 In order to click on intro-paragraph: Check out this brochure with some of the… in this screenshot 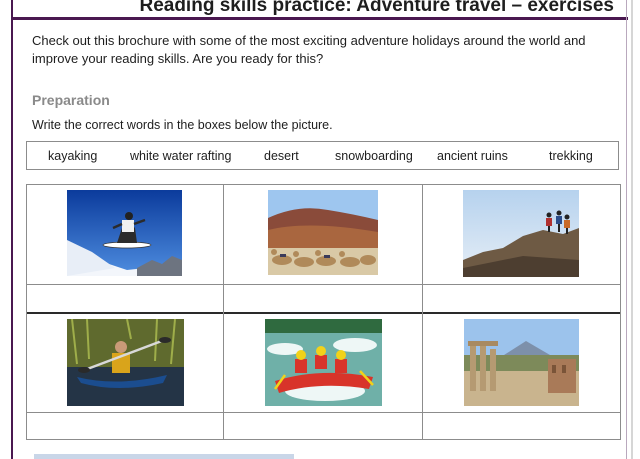, I will do `click(309, 49)`.